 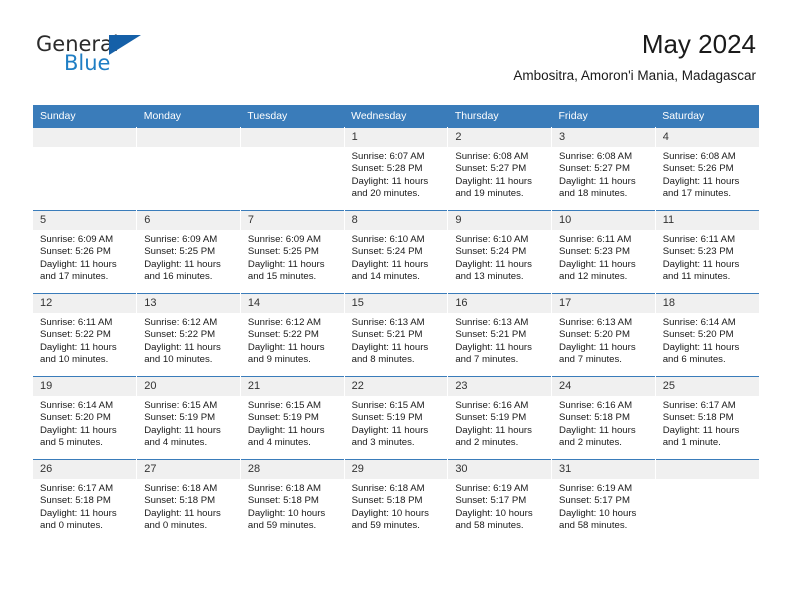 I want to click on daylight-line-cont: and 3 minutes., so click(x=383, y=443).